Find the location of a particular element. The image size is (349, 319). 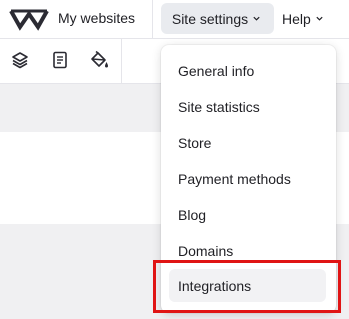

layers-button is located at coordinates (20, 60).